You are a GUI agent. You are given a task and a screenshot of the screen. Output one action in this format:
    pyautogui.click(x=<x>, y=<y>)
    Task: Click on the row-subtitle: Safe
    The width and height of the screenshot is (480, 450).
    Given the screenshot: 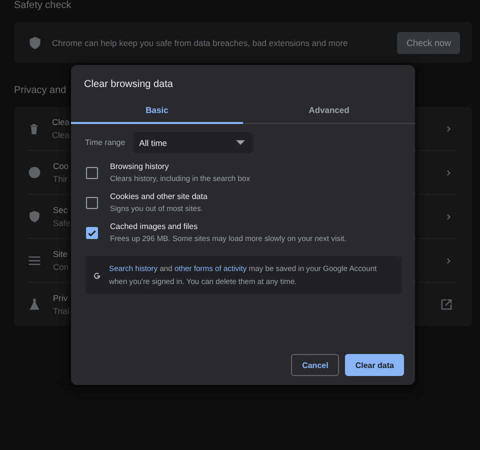 What is the action you would take?
    pyautogui.click(x=61, y=223)
    